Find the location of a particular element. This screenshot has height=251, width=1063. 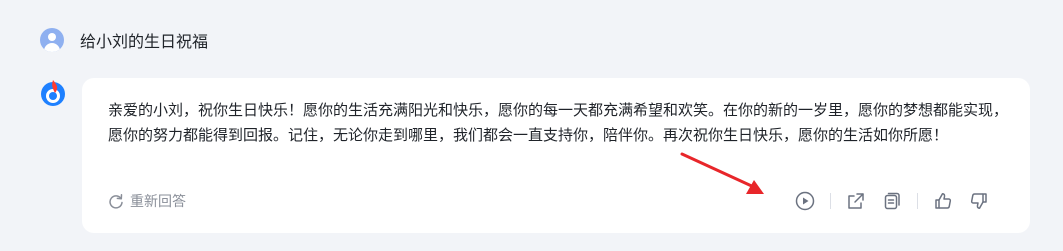

copy-button is located at coordinates (892, 201).